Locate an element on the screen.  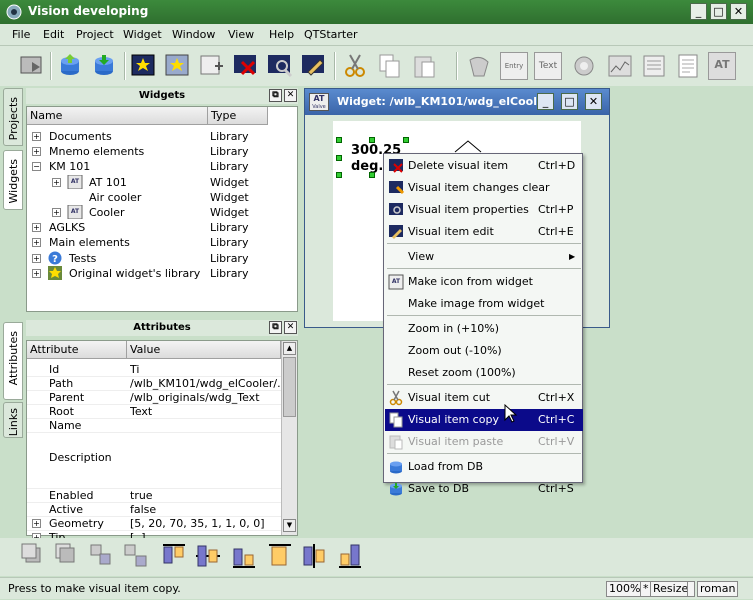
elem-document-icon is located at coordinates (688, 66).